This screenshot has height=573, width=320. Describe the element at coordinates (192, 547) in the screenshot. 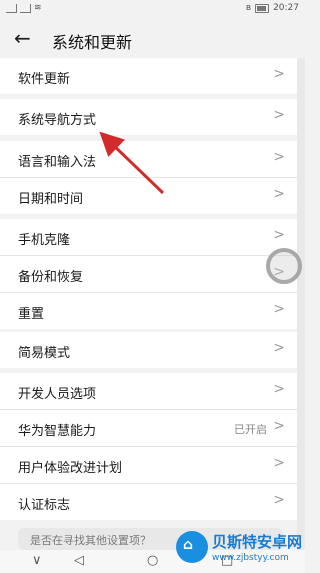

I see `watermark-logo-icon: ⌂` at that location.